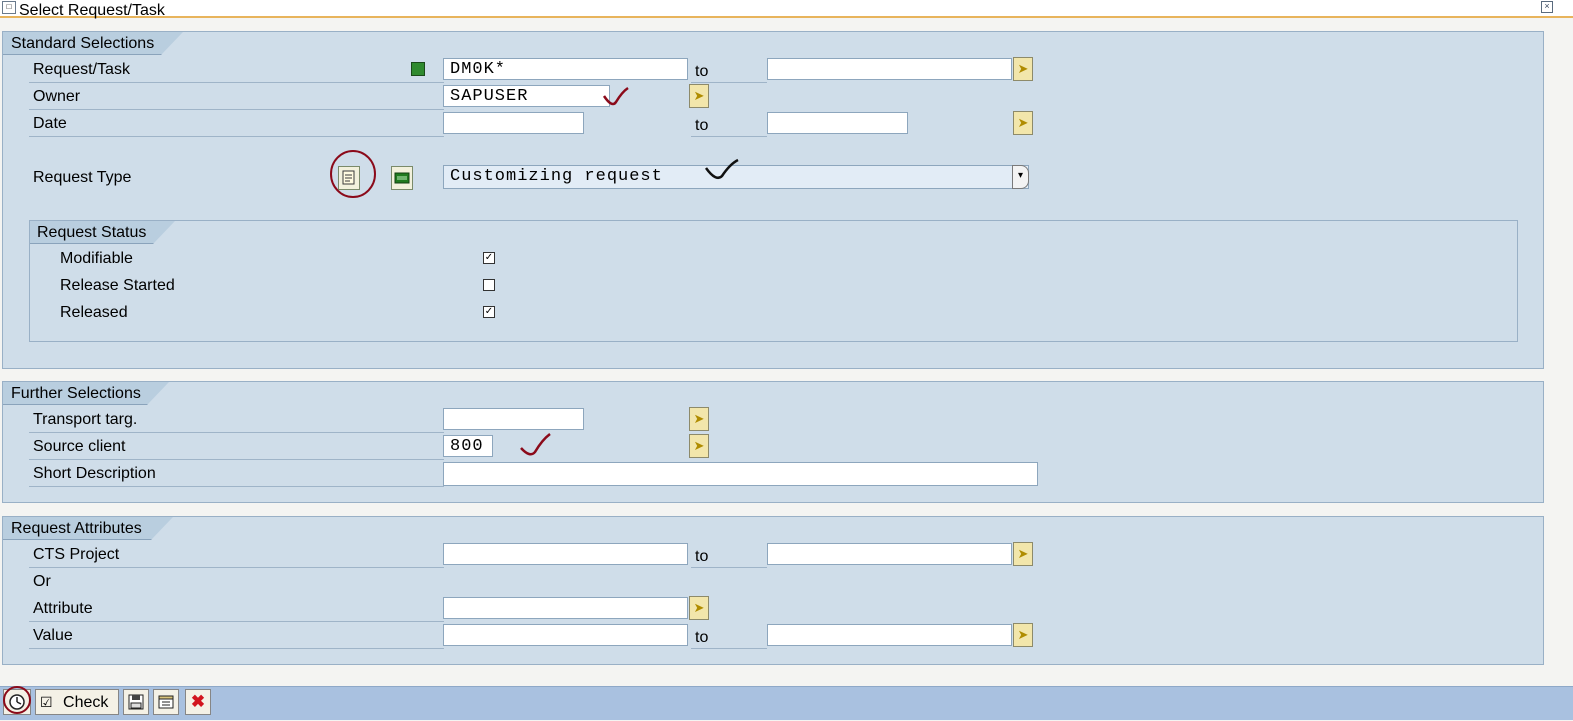 The image size is (1573, 721). I want to click on released-checkbox: ✓, so click(489, 312).